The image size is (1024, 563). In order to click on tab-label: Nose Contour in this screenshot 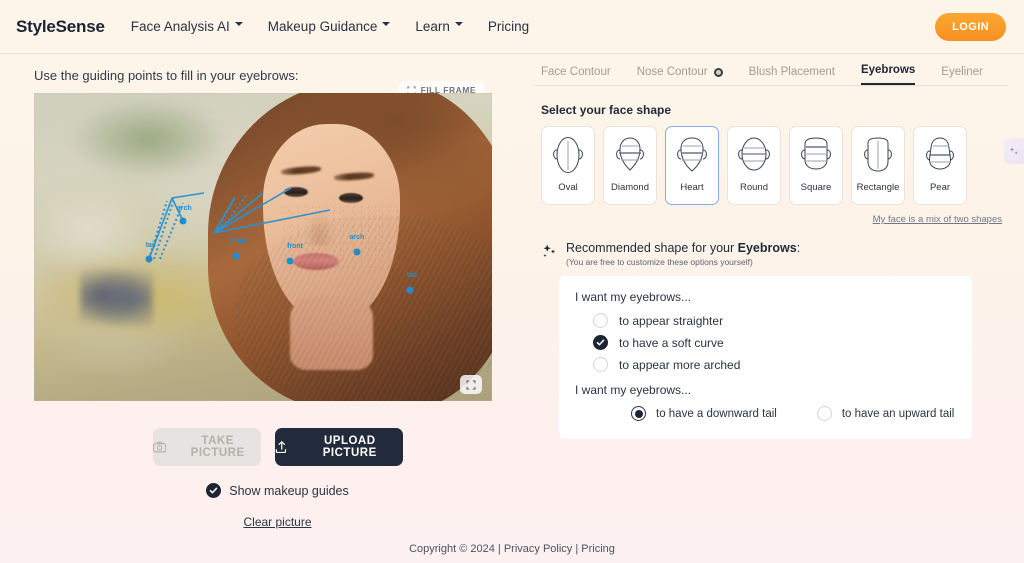, I will do `click(672, 72)`.